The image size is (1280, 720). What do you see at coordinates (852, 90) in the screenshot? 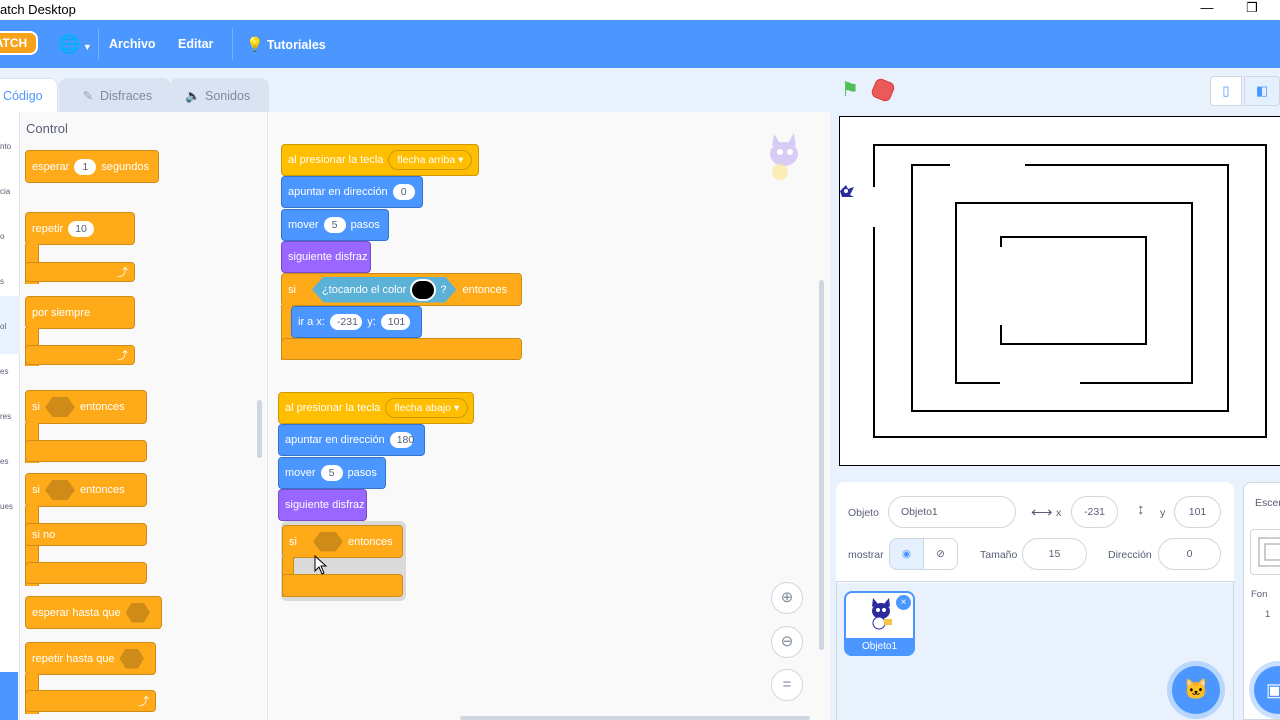
I see `green-flag-icon: ⚑` at bounding box center [852, 90].